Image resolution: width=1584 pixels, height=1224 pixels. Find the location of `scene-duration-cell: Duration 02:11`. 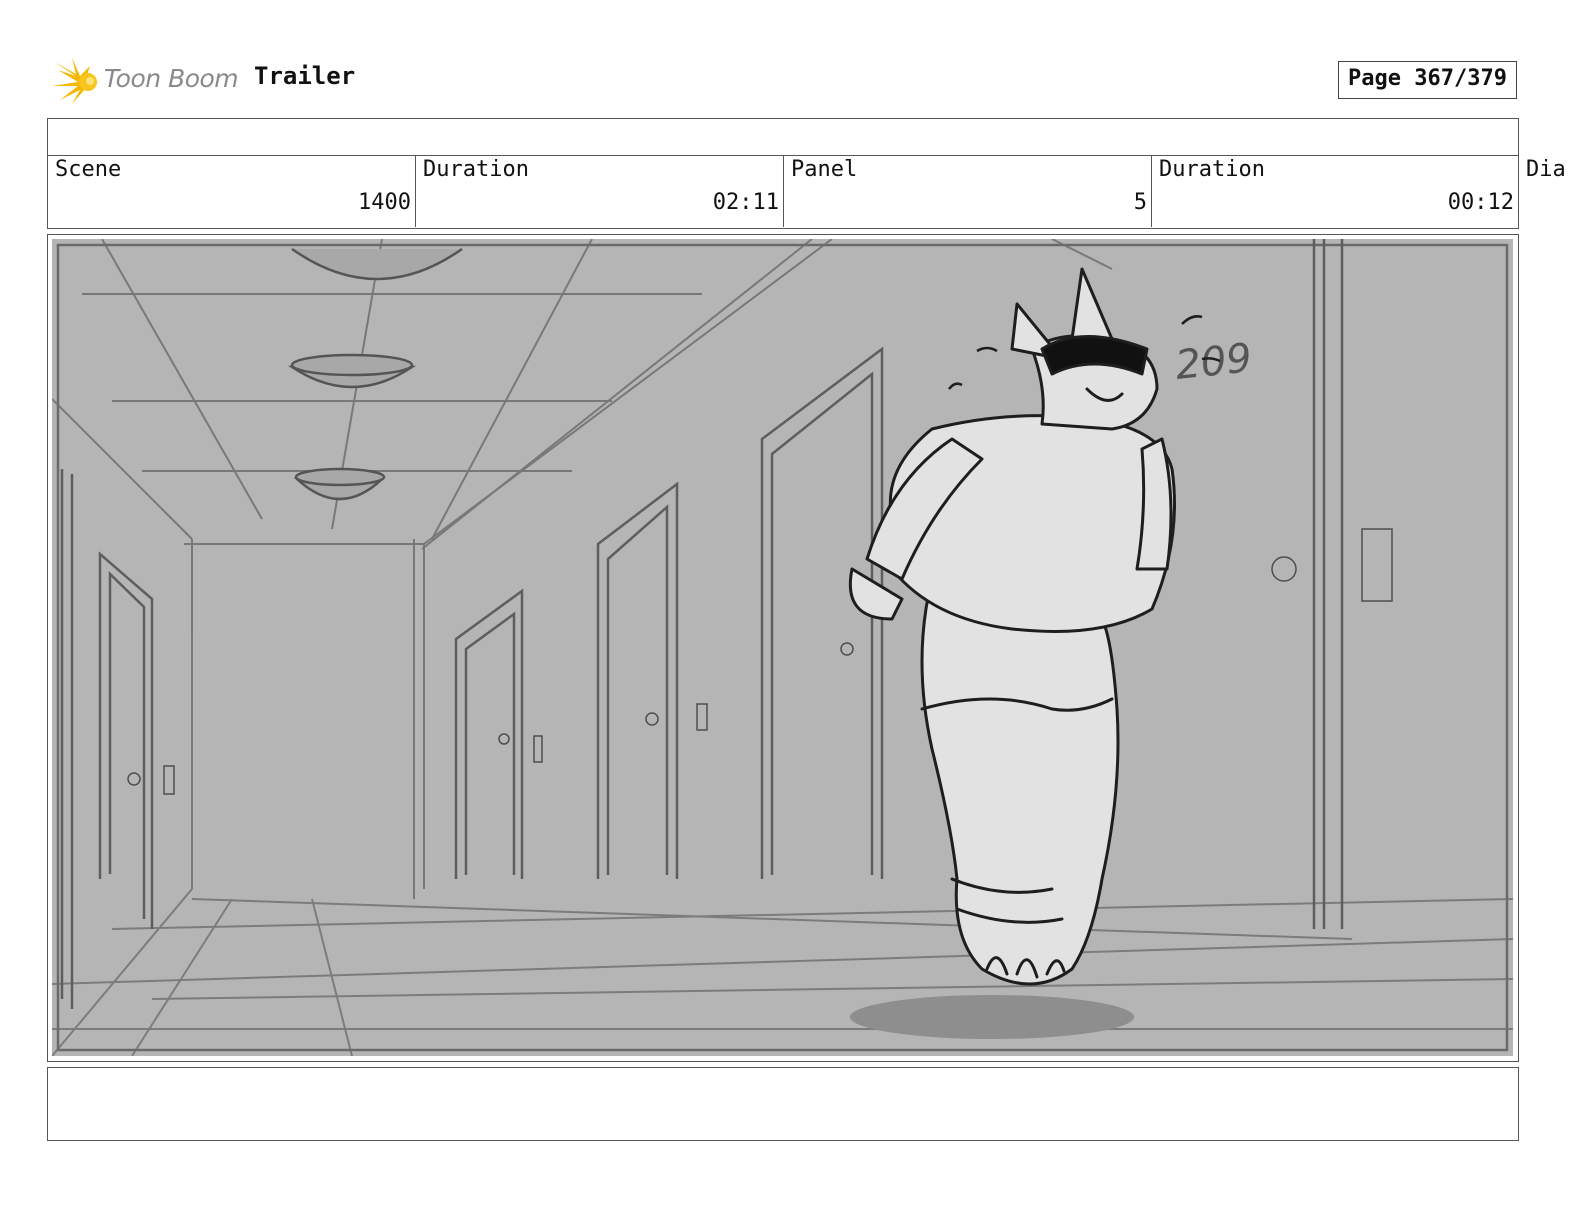

scene-duration-cell: Duration 02:11 is located at coordinates (600, 191).